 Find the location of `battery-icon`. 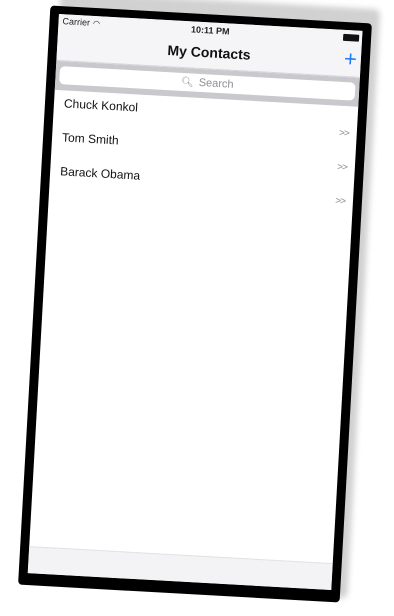

battery-icon is located at coordinates (351, 37).